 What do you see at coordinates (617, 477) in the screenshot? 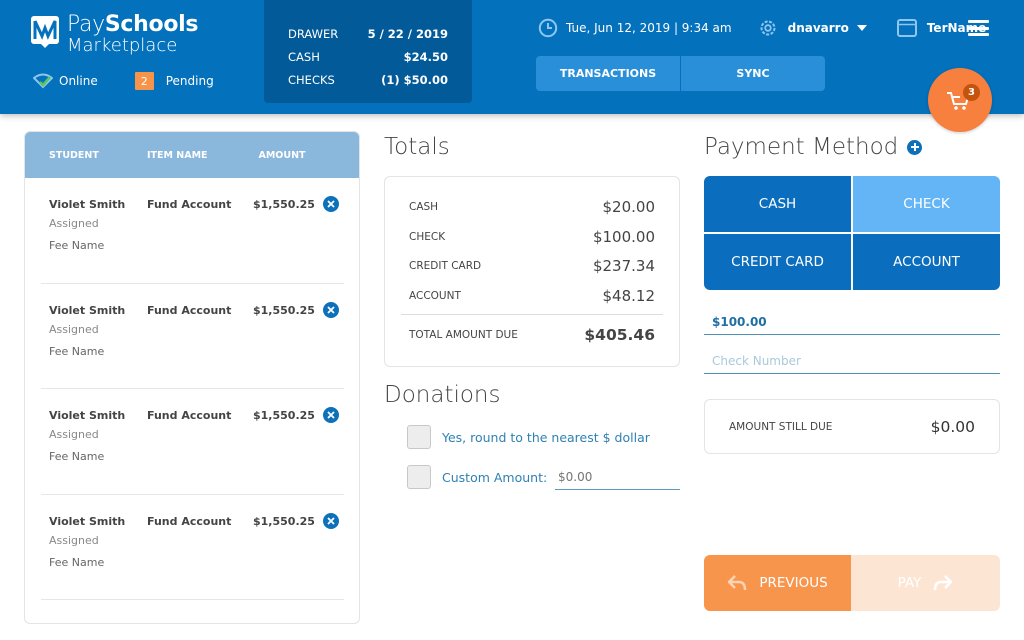
I see `custom-amount-input` at bounding box center [617, 477].